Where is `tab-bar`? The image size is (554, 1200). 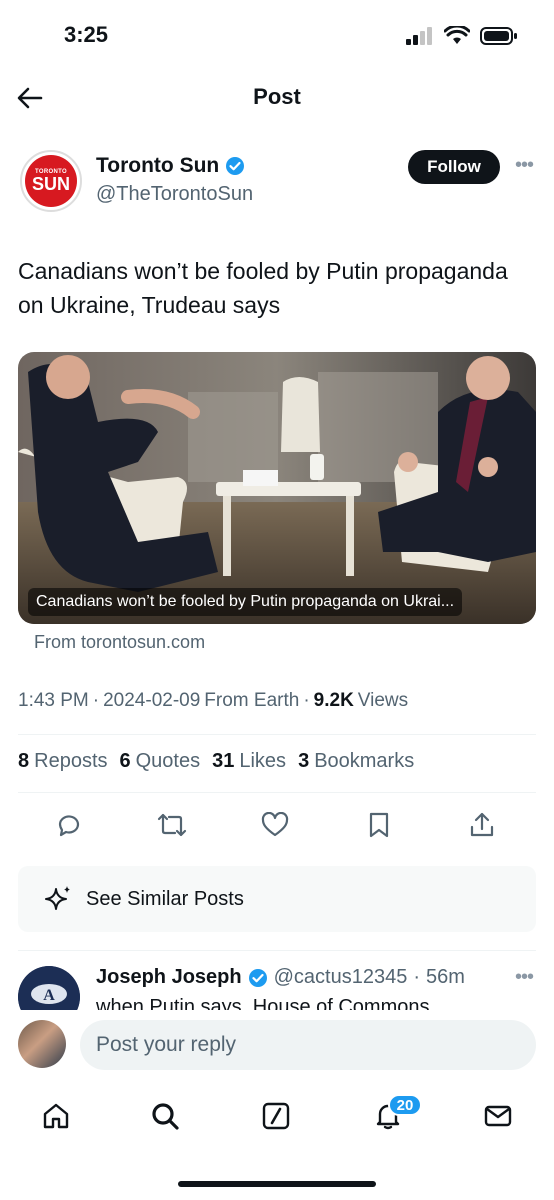
tab-bar is located at coordinates (277, 1119).